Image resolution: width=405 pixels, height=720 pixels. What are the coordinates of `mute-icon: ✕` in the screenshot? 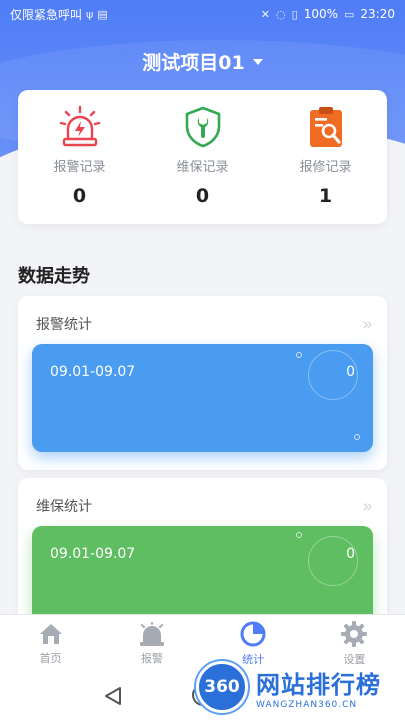 It's located at (265, 14).